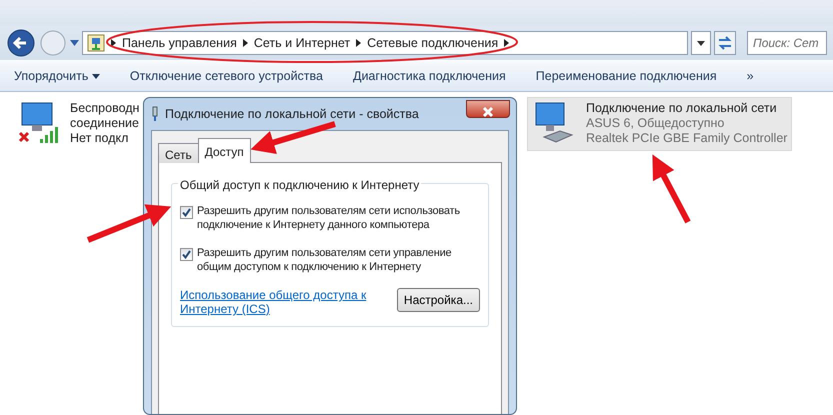  Describe the element at coordinates (488, 112) in the screenshot. I see `close-icon` at that location.